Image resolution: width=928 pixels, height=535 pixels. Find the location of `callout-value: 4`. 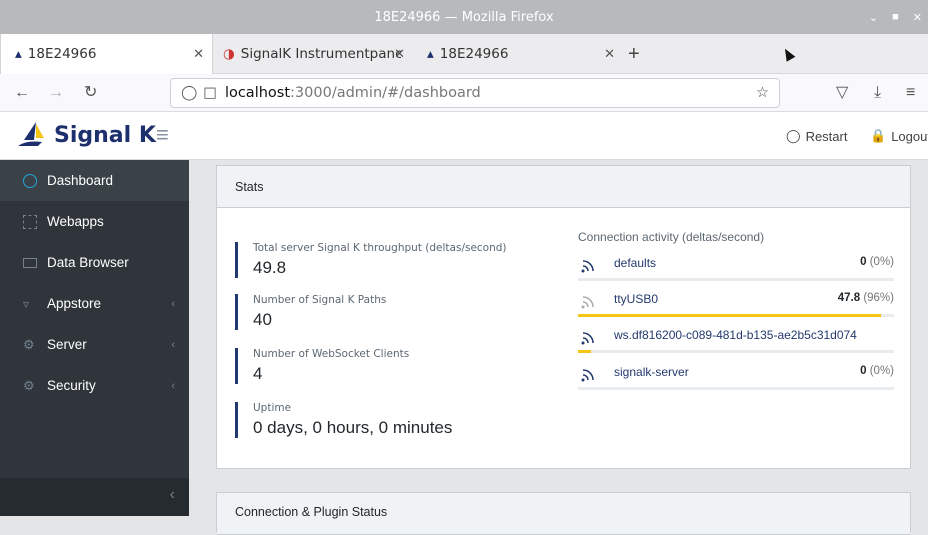

callout-value: 4 is located at coordinates (258, 373).